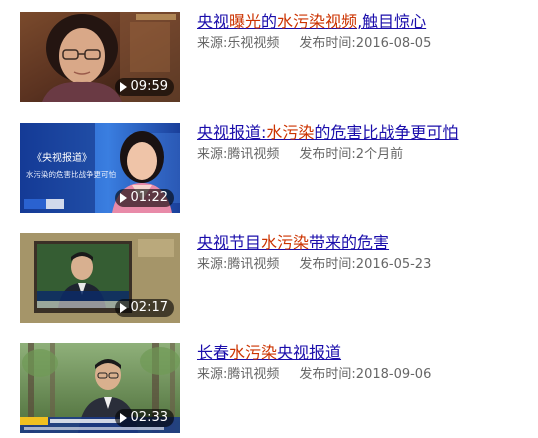 The width and height of the screenshot is (538, 438). I want to click on date-value: 2016-05-23, so click(393, 264).